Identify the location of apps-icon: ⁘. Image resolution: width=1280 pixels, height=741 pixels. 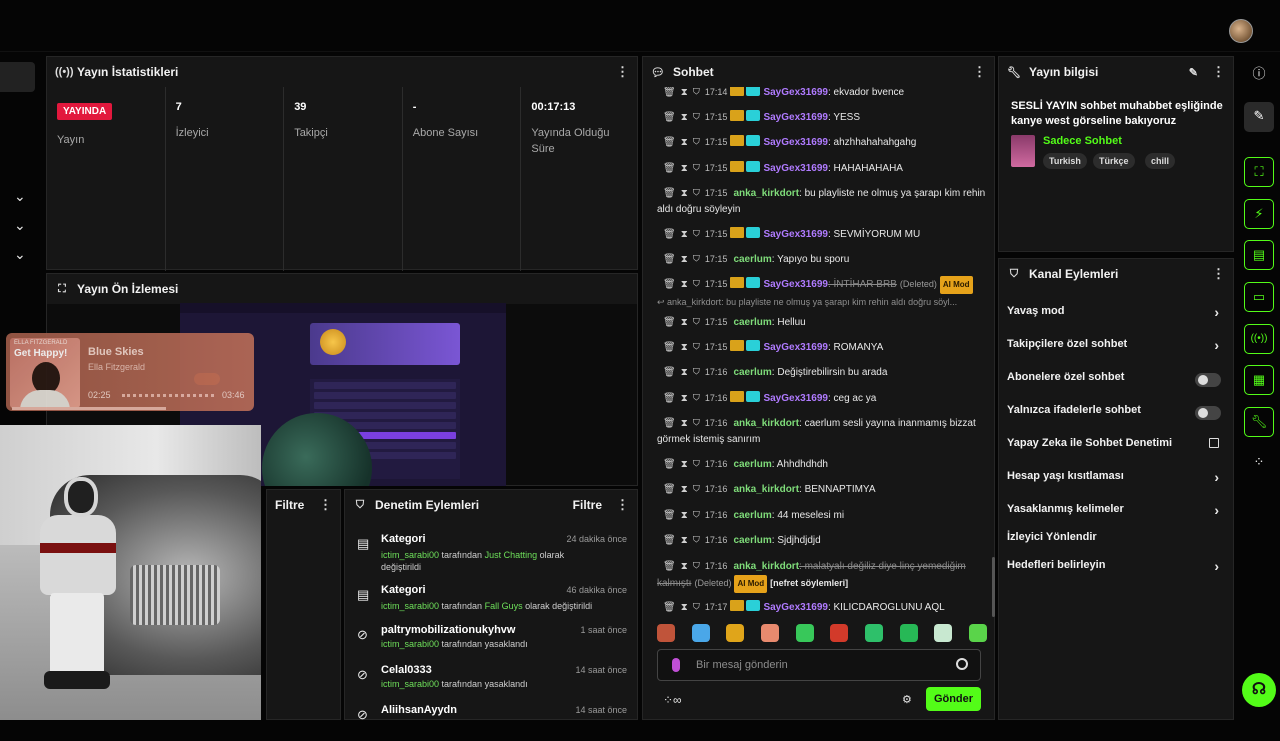
(1259, 463).